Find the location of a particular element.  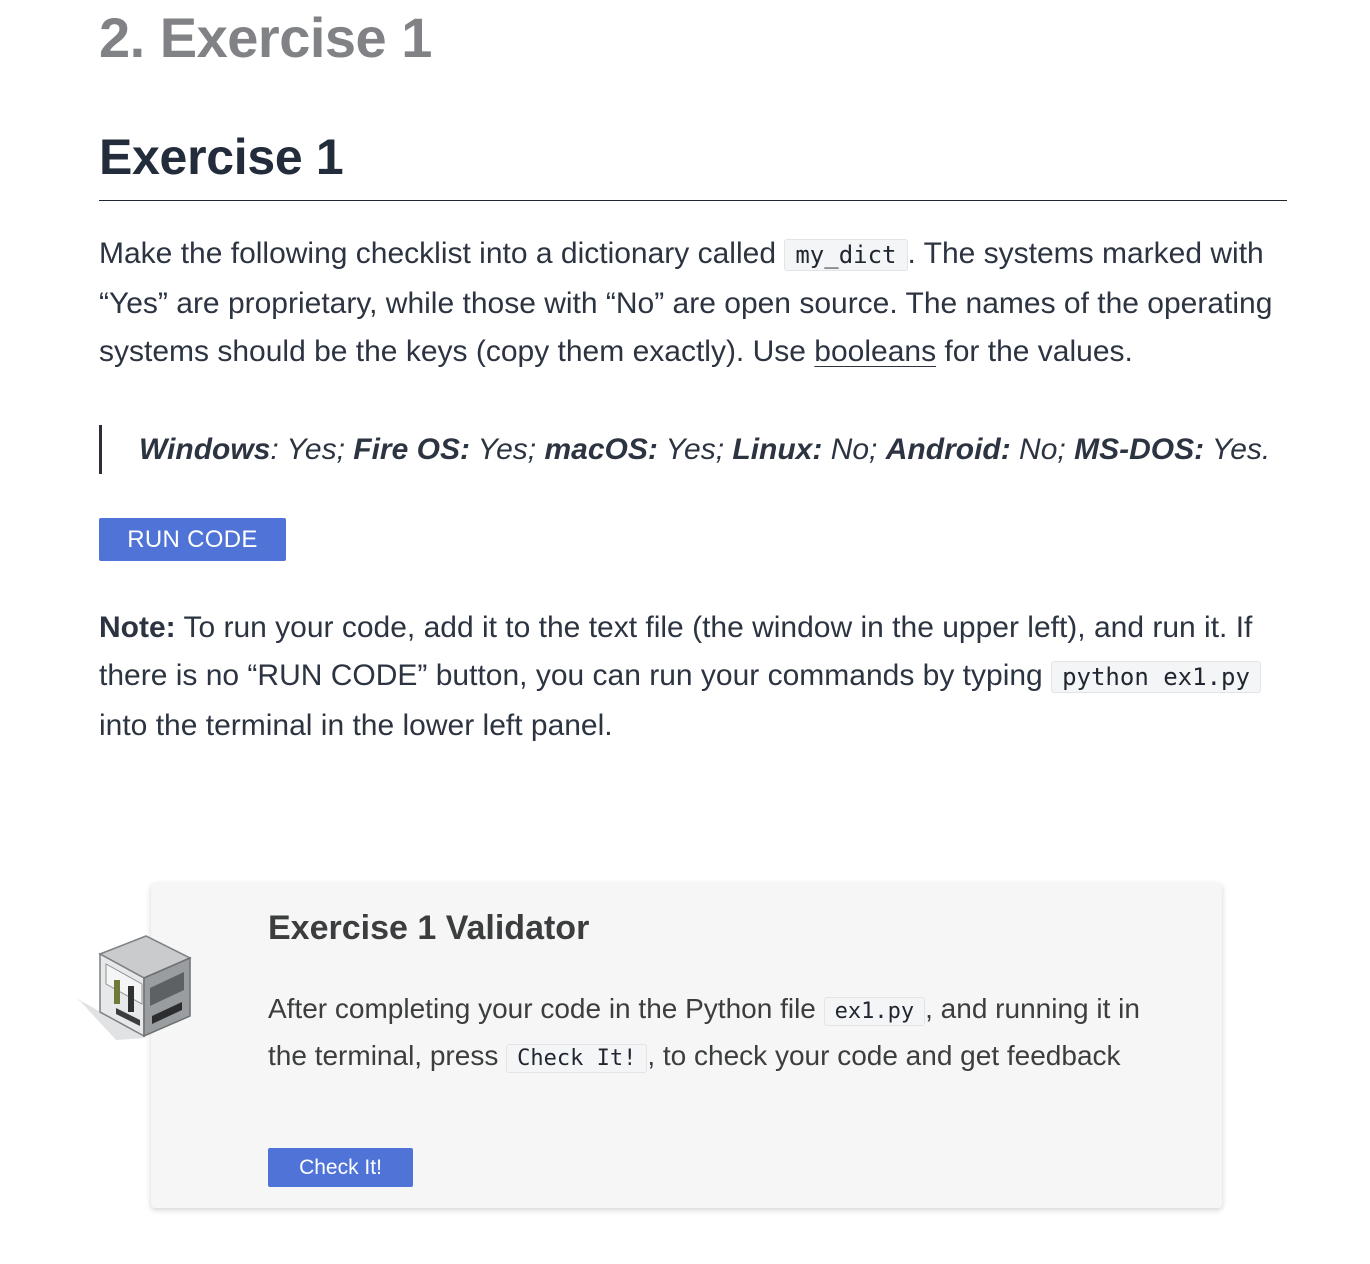

inline-code-my-dict: my_dict is located at coordinates (846, 255).